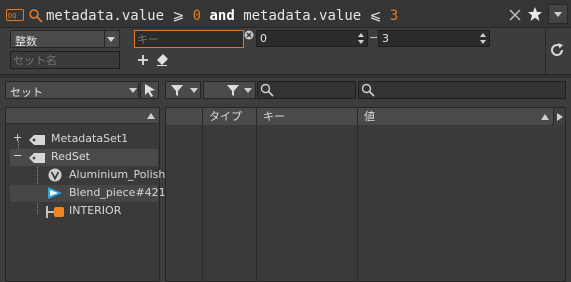  I want to click on filter-panel-divider, so click(545, 51).